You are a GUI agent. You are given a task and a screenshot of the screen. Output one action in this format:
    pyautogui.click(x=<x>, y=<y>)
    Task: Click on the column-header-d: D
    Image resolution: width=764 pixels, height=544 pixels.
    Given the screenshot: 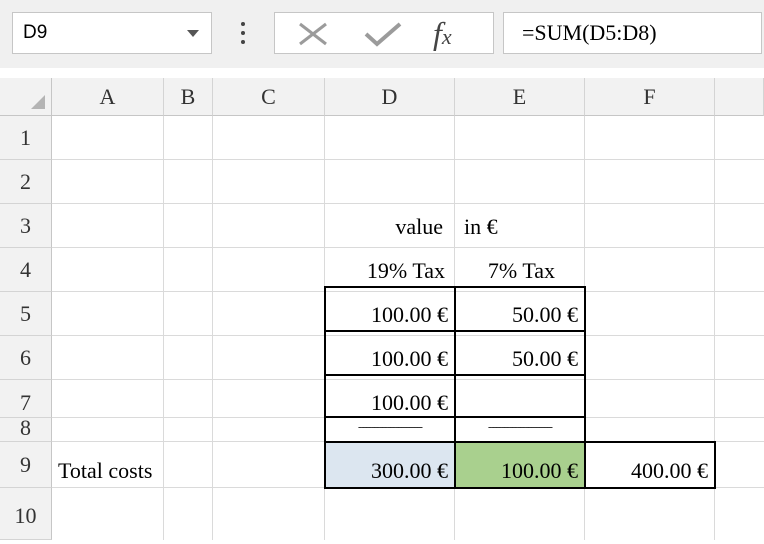 What is the action you would take?
    pyautogui.click(x=390, y=97)
    